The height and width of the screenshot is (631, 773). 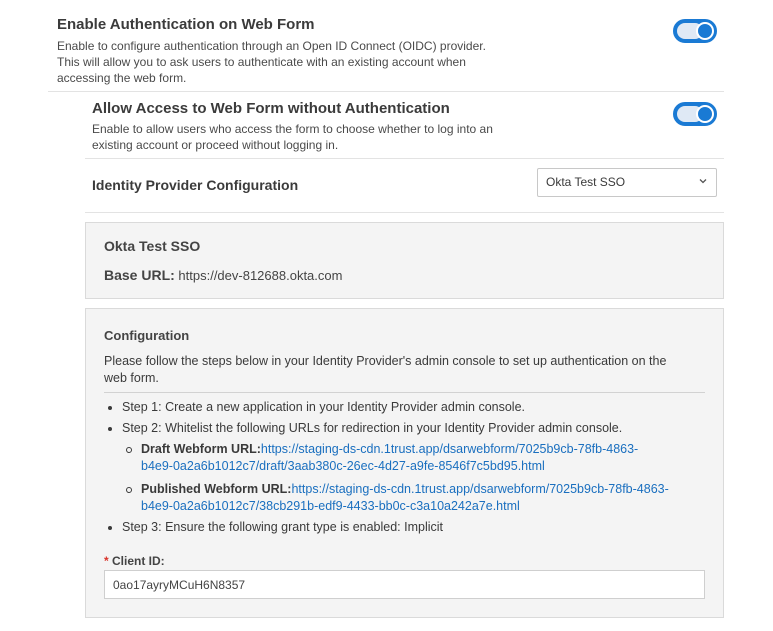 What do you see at coordinates (134, 561) in the screenshot?
I see `client-id-label: * Client ID:` at bounding box center [134, 561].